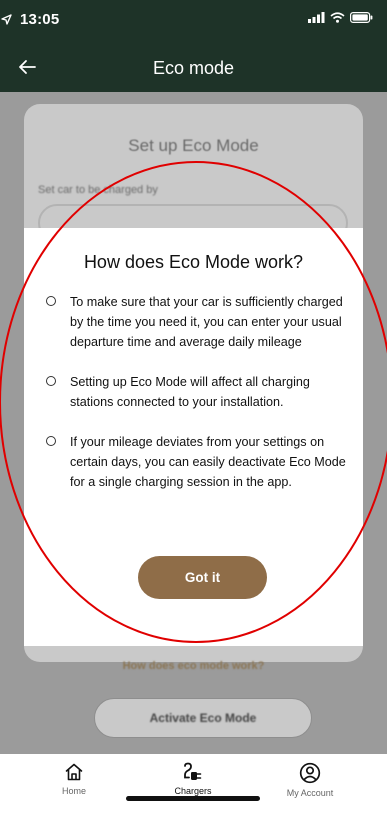  What do you see at coordinates (193, 798) in the screenshot?
I see `home-indicator` at bounding box center [193, 798].